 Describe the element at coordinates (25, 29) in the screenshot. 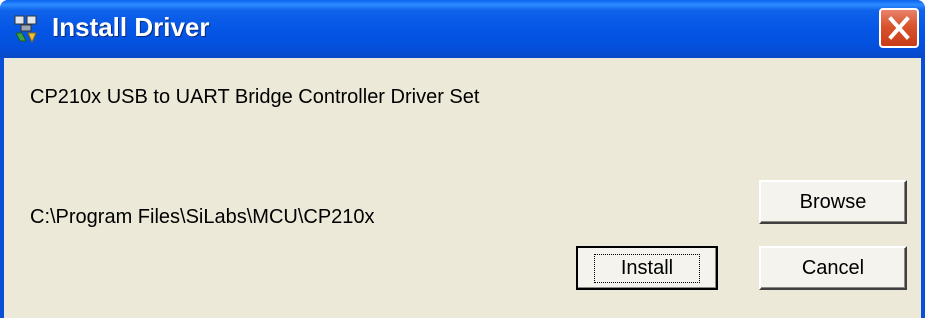

I see `driver-install-icon` at that location.